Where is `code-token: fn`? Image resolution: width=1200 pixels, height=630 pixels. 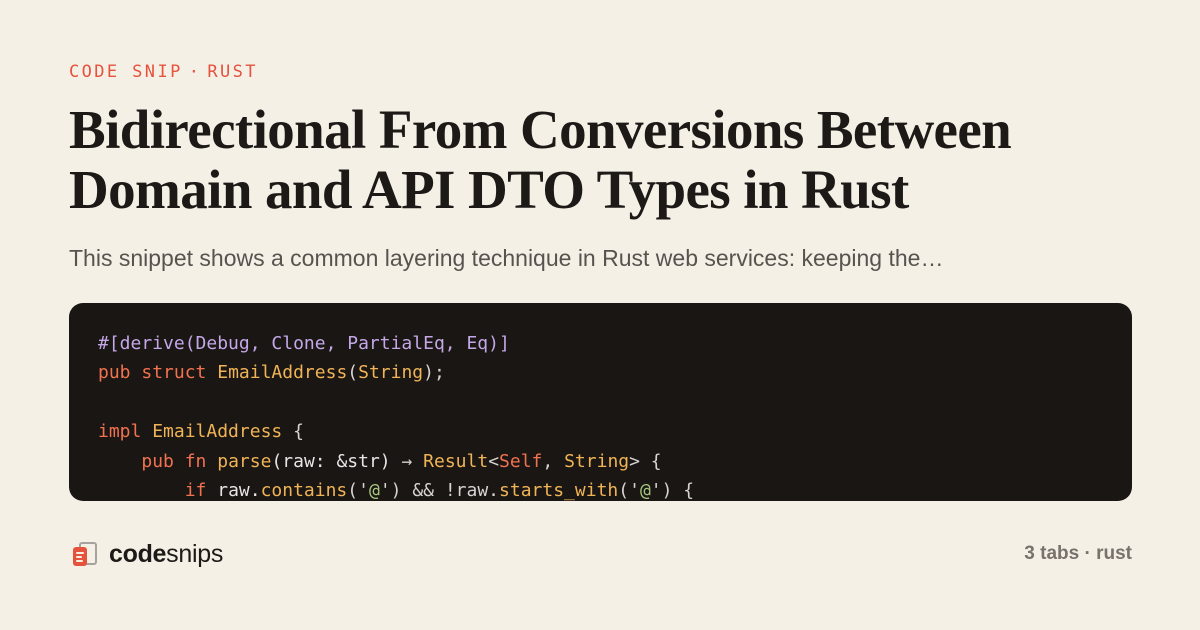
code-token: fn is located at coordinates (195, 461).